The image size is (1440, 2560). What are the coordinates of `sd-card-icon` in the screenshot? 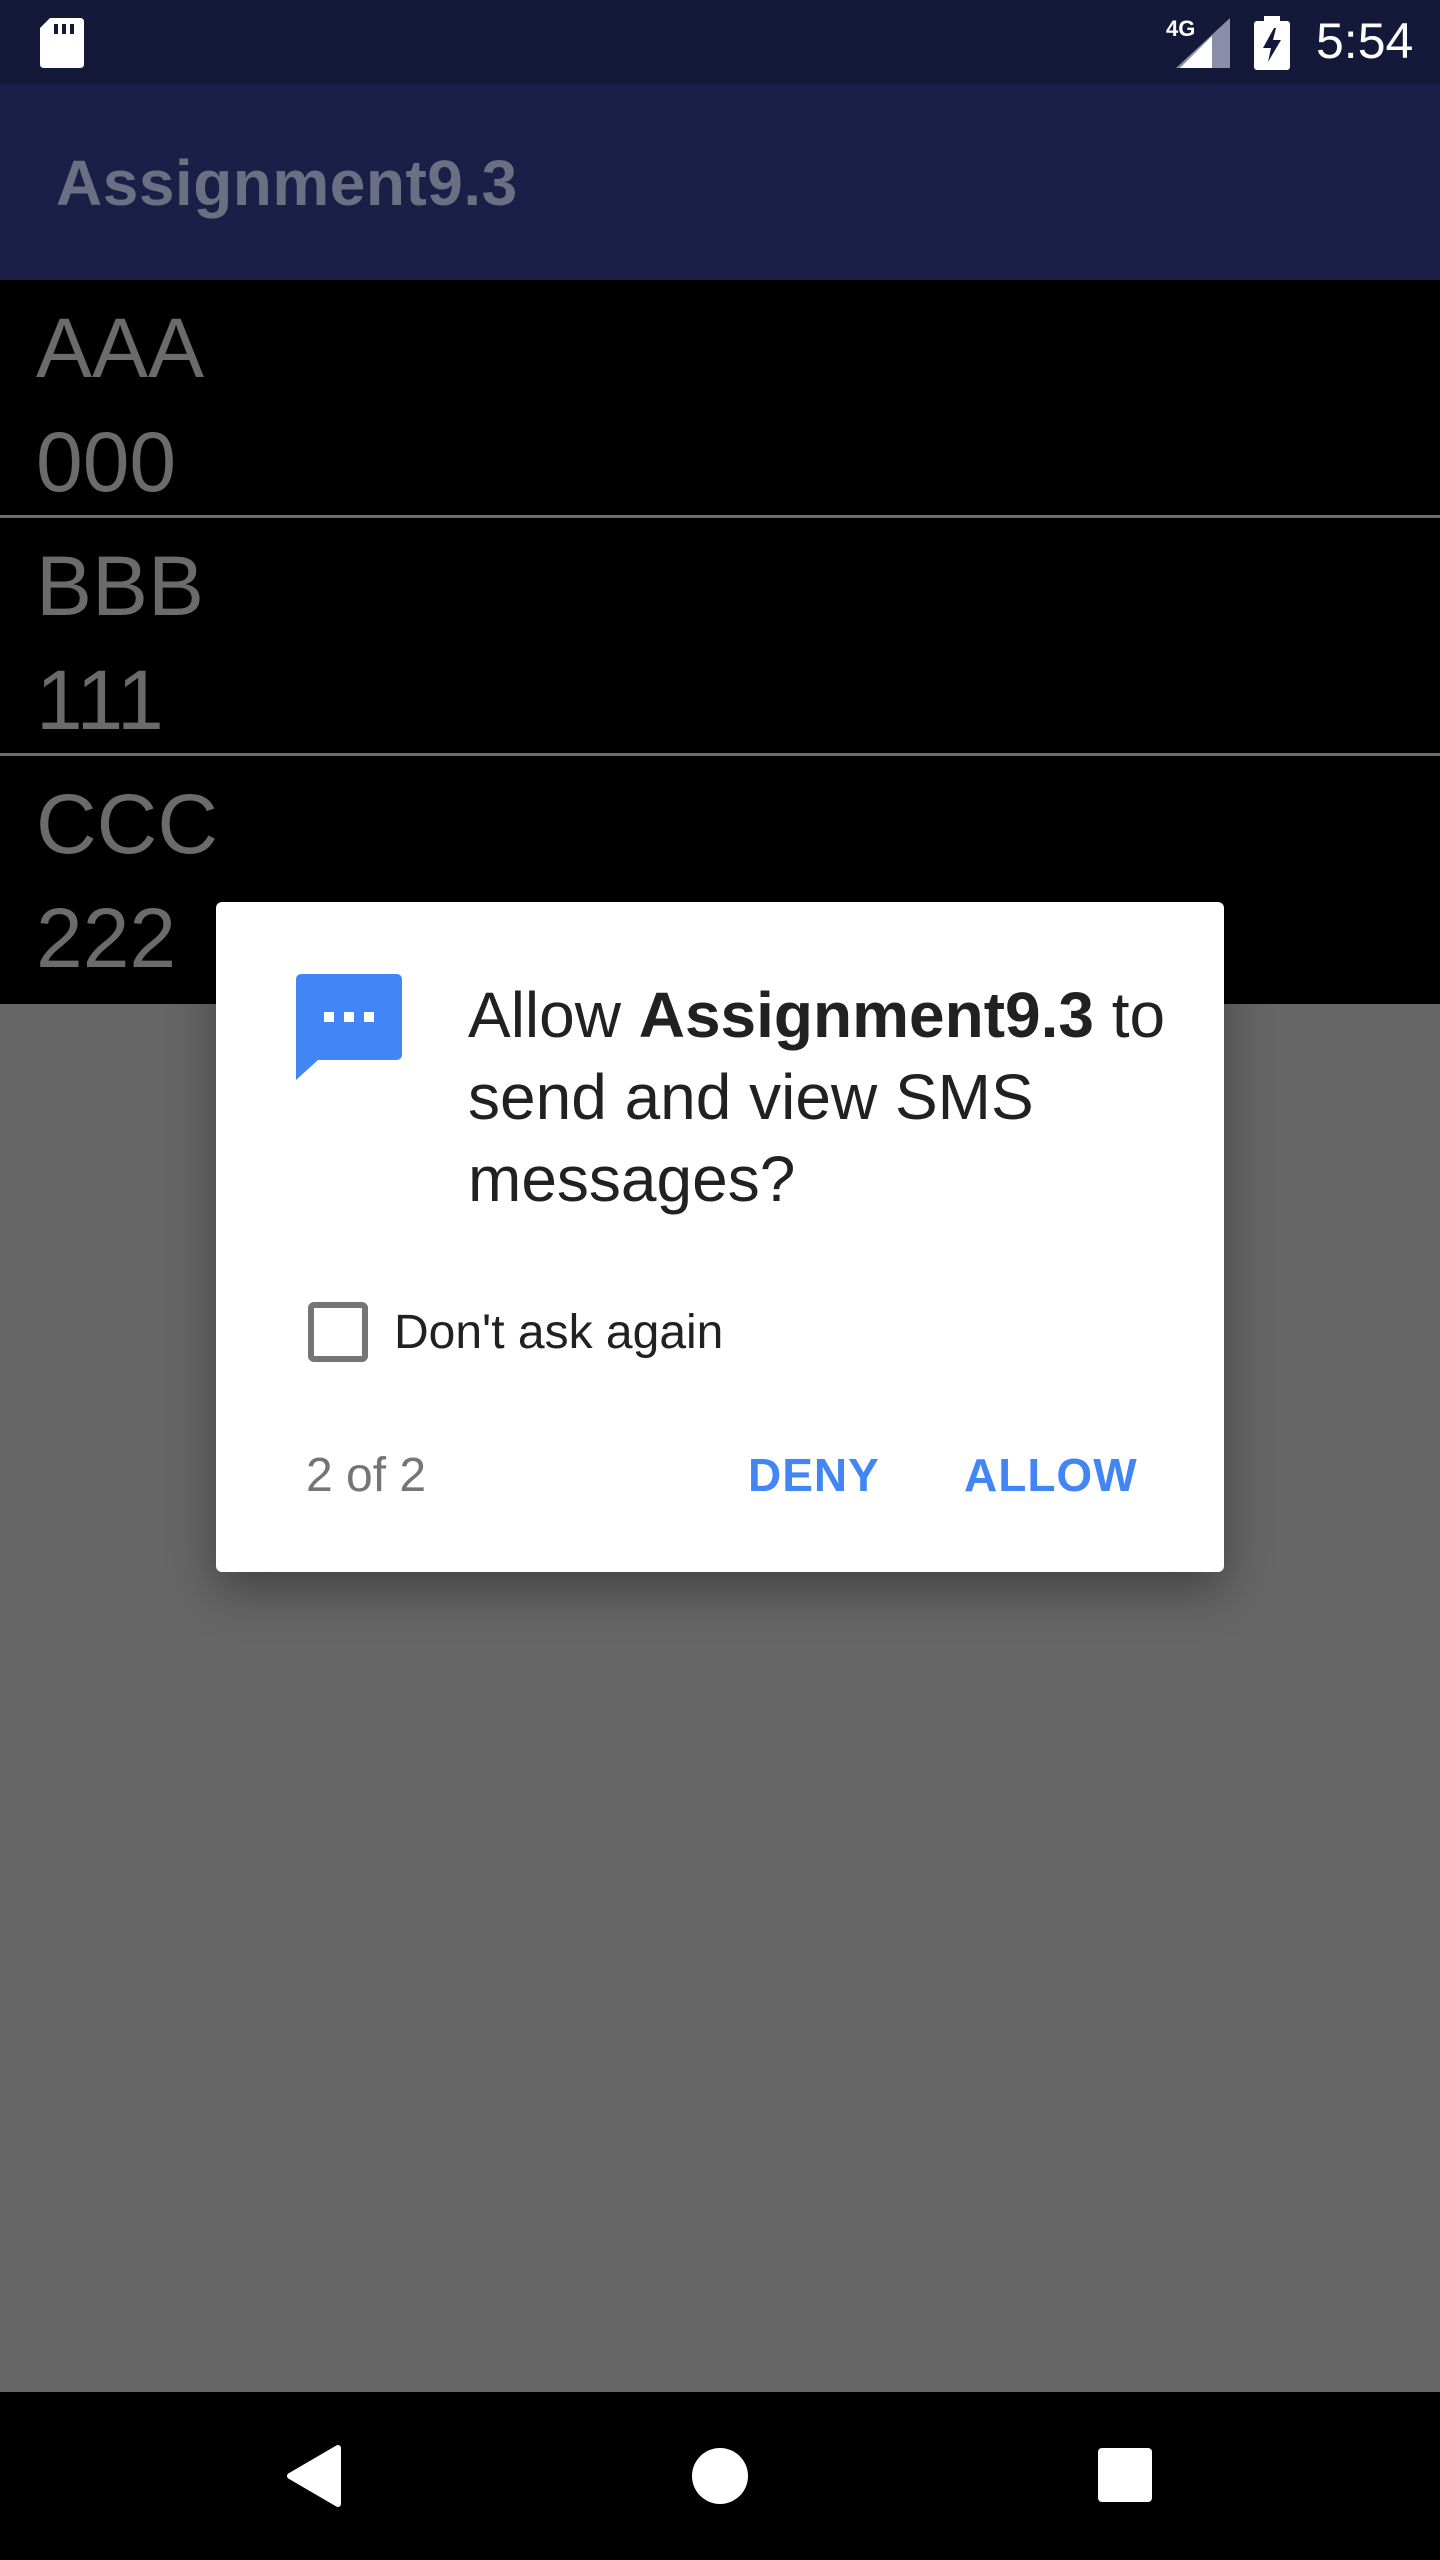 It's located at (62, 45).